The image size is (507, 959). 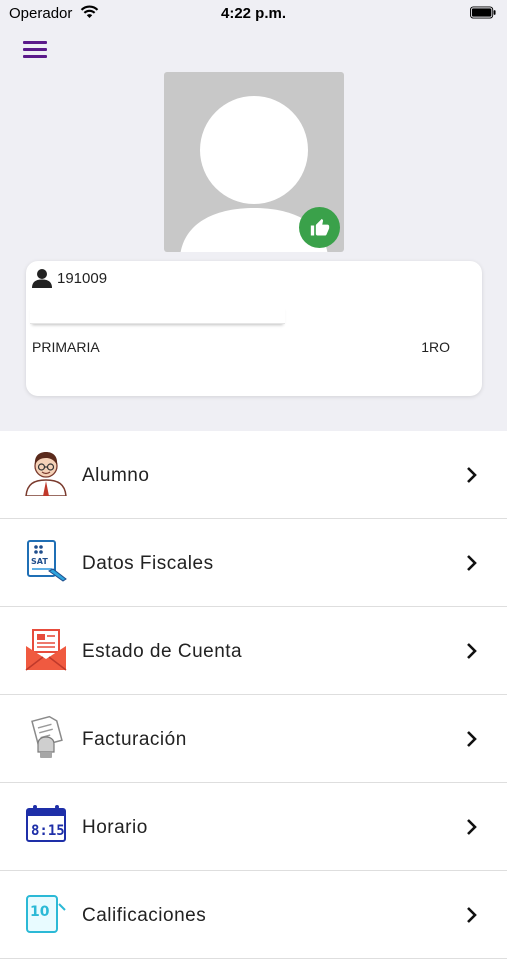 I want to click on account-statement-icon, so click(x=46, y=650).